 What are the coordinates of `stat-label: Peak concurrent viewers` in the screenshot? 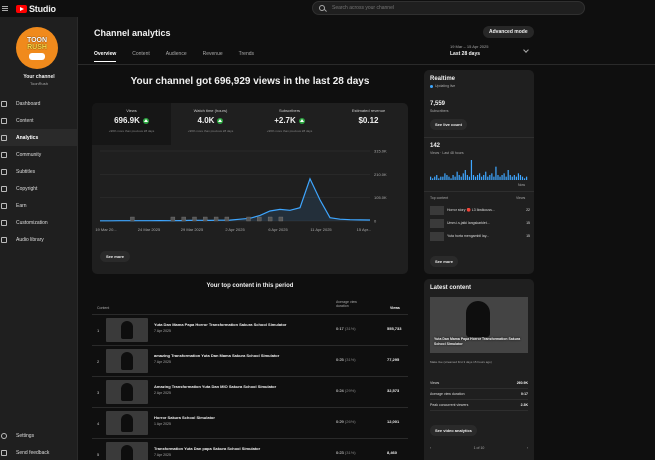 It's located at (449, 405).